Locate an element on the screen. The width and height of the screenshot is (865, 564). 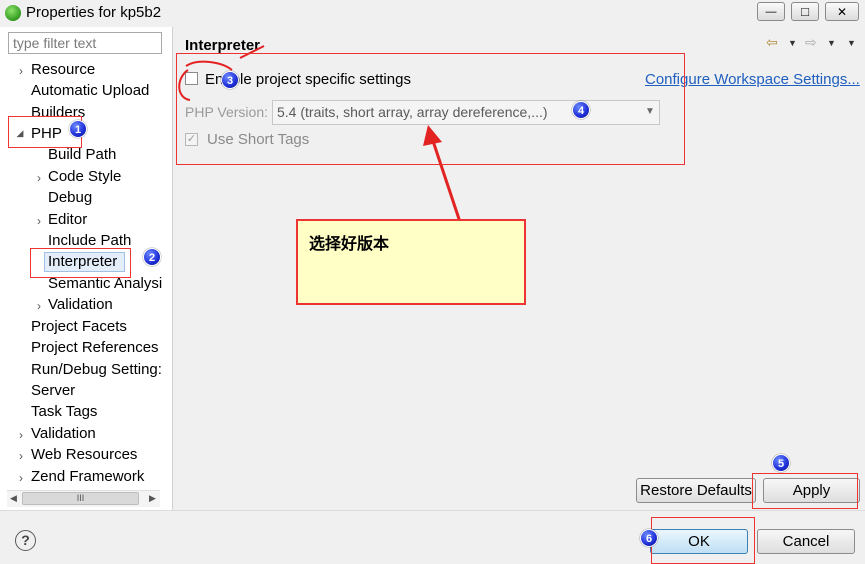
annotation-note-text: 选择好版本 is located at coordinates (349, 243).